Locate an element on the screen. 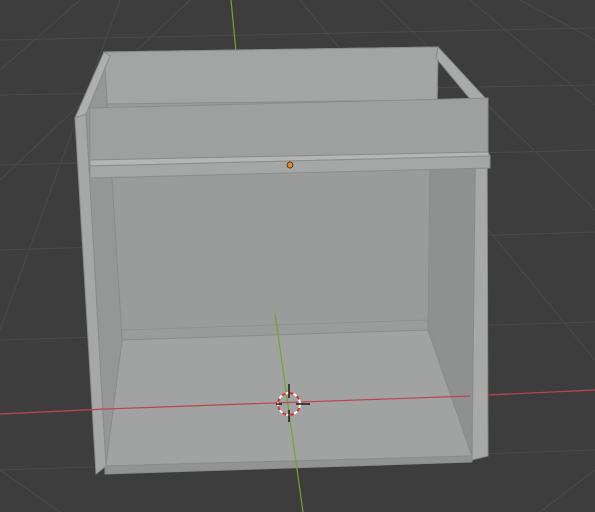  back-panel-top is located at coordinates (271, 75).